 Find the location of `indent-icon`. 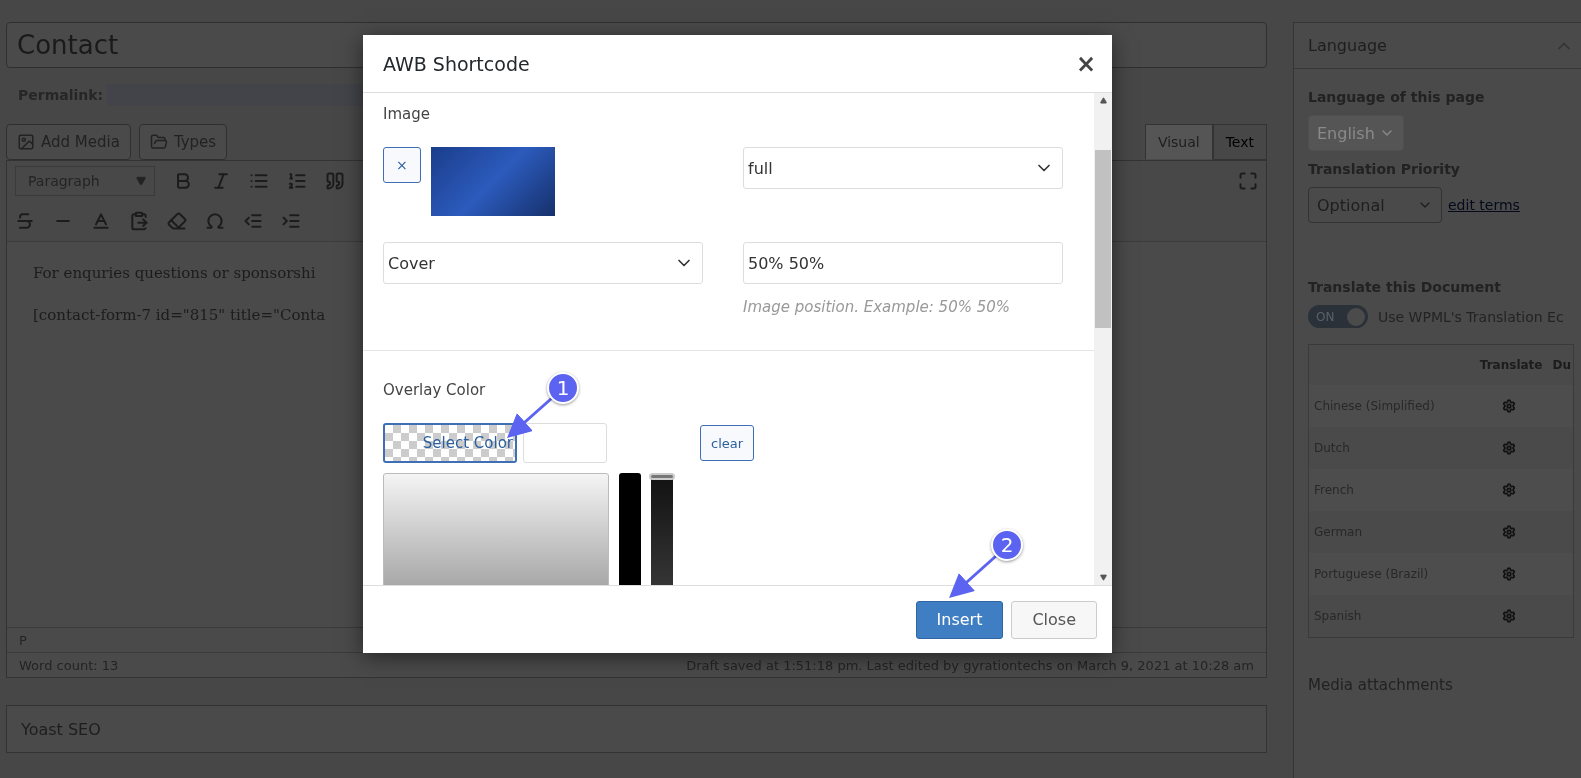

indent-icon is located at coordinates (291, 221).